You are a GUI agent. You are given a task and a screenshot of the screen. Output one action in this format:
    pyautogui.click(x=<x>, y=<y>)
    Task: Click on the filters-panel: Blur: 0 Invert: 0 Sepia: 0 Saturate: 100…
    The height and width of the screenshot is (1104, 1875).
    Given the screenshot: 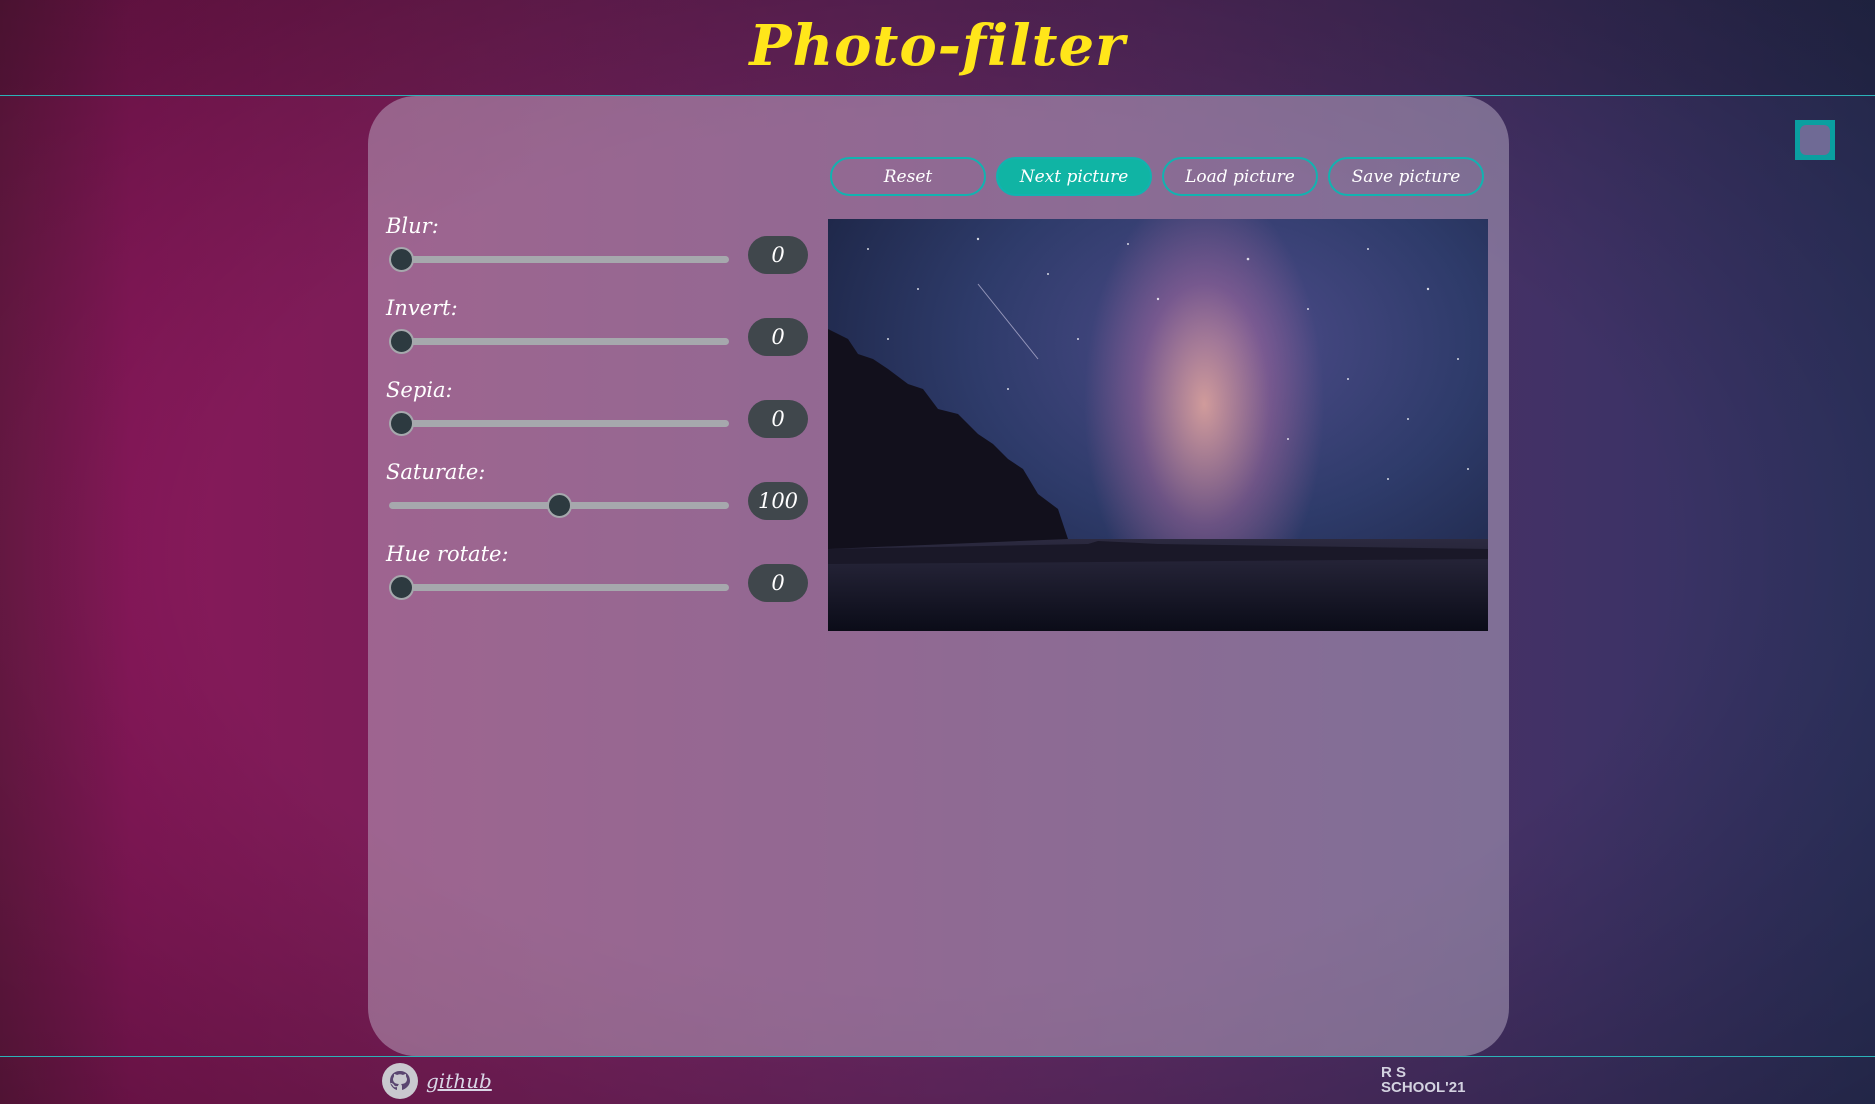 What is the action you would take?
    pyautogui.click(x=597, y=419)
    